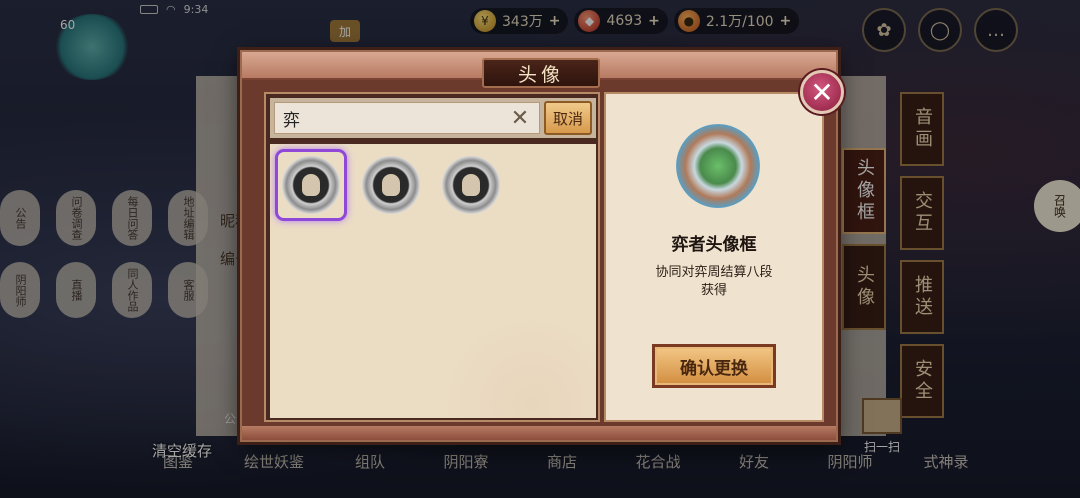  Describe the element at coordinates (714, 245) in the screenshot. I see `frame-name: 弈者头像框` at that location.